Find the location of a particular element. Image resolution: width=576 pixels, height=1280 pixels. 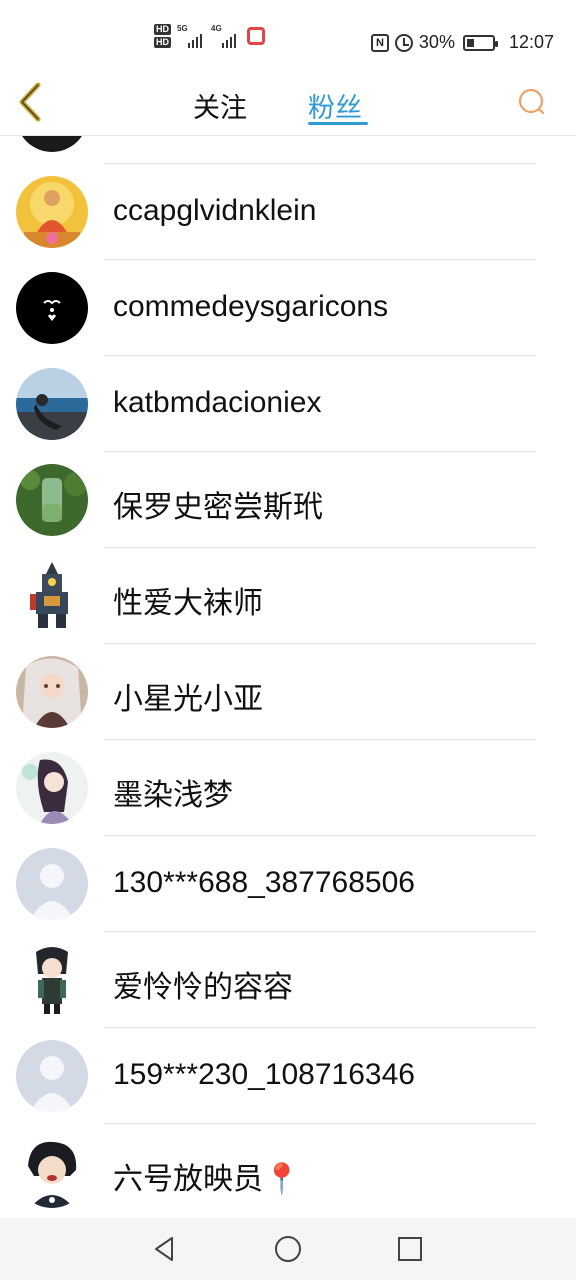

status-left-icons: HD HD 5G 4G is located at coordinates (209, 36).